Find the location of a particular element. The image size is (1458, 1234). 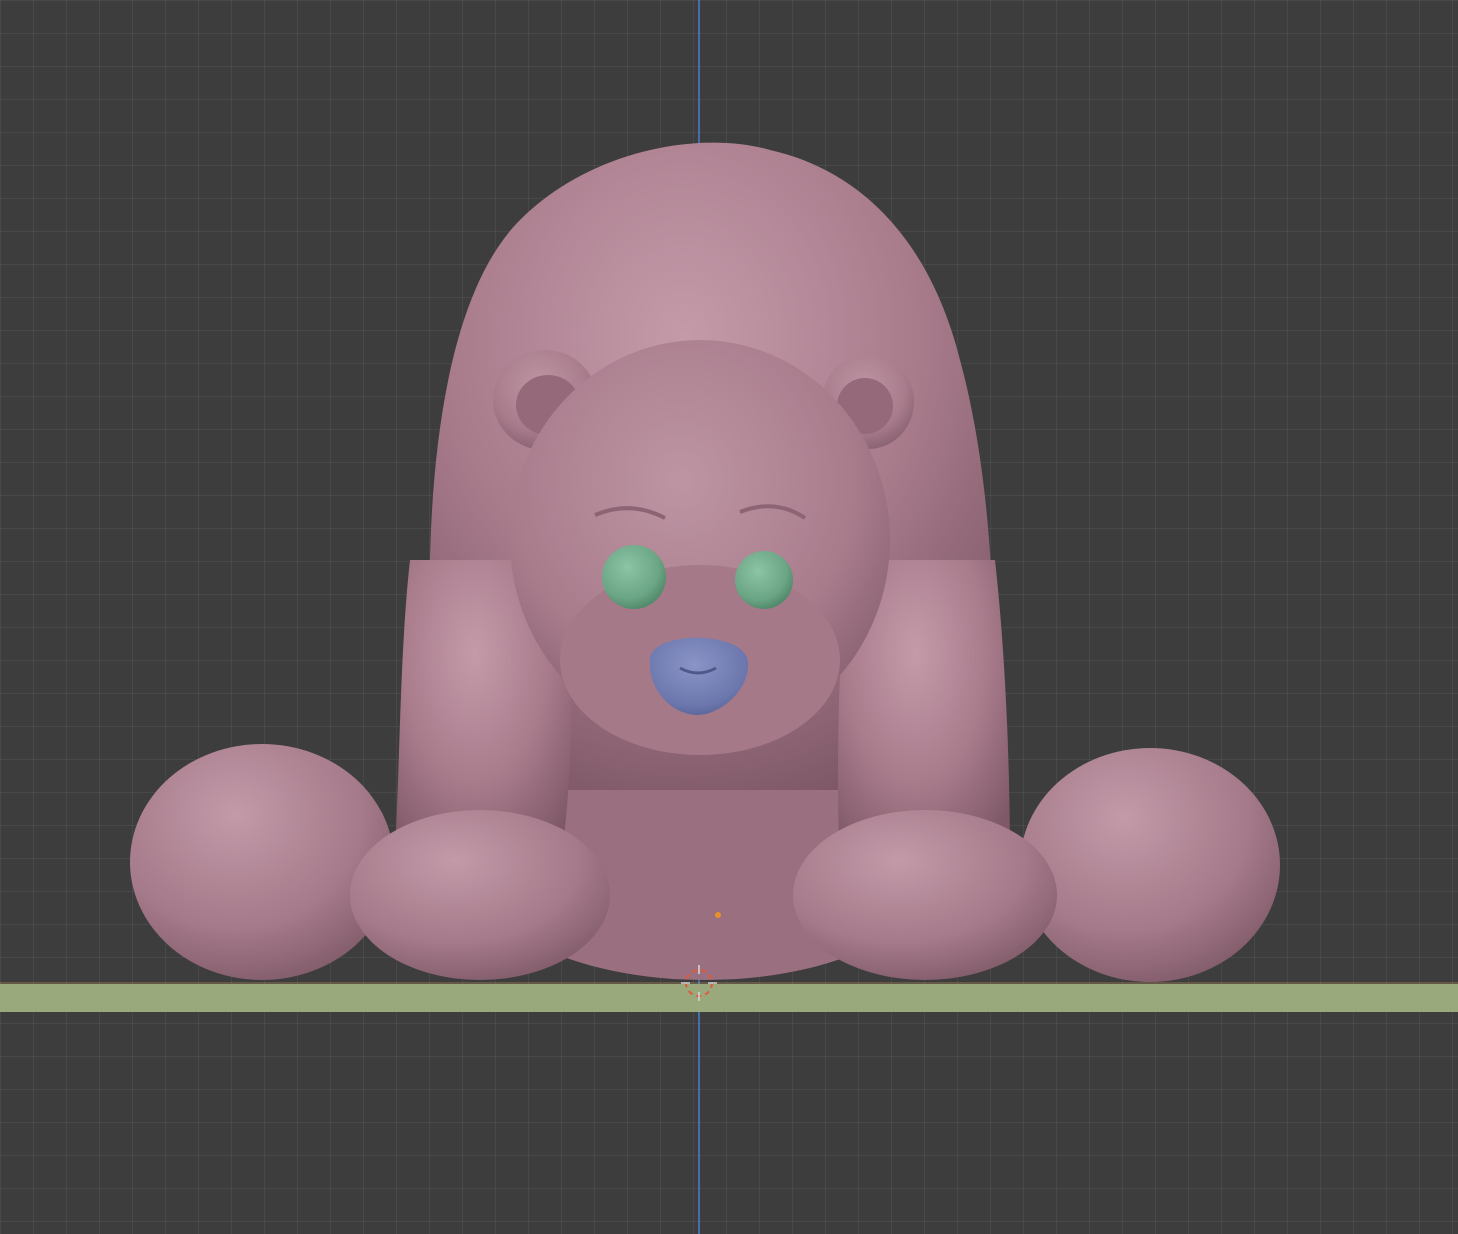

ground-plane is located at coordinates (729, 998).